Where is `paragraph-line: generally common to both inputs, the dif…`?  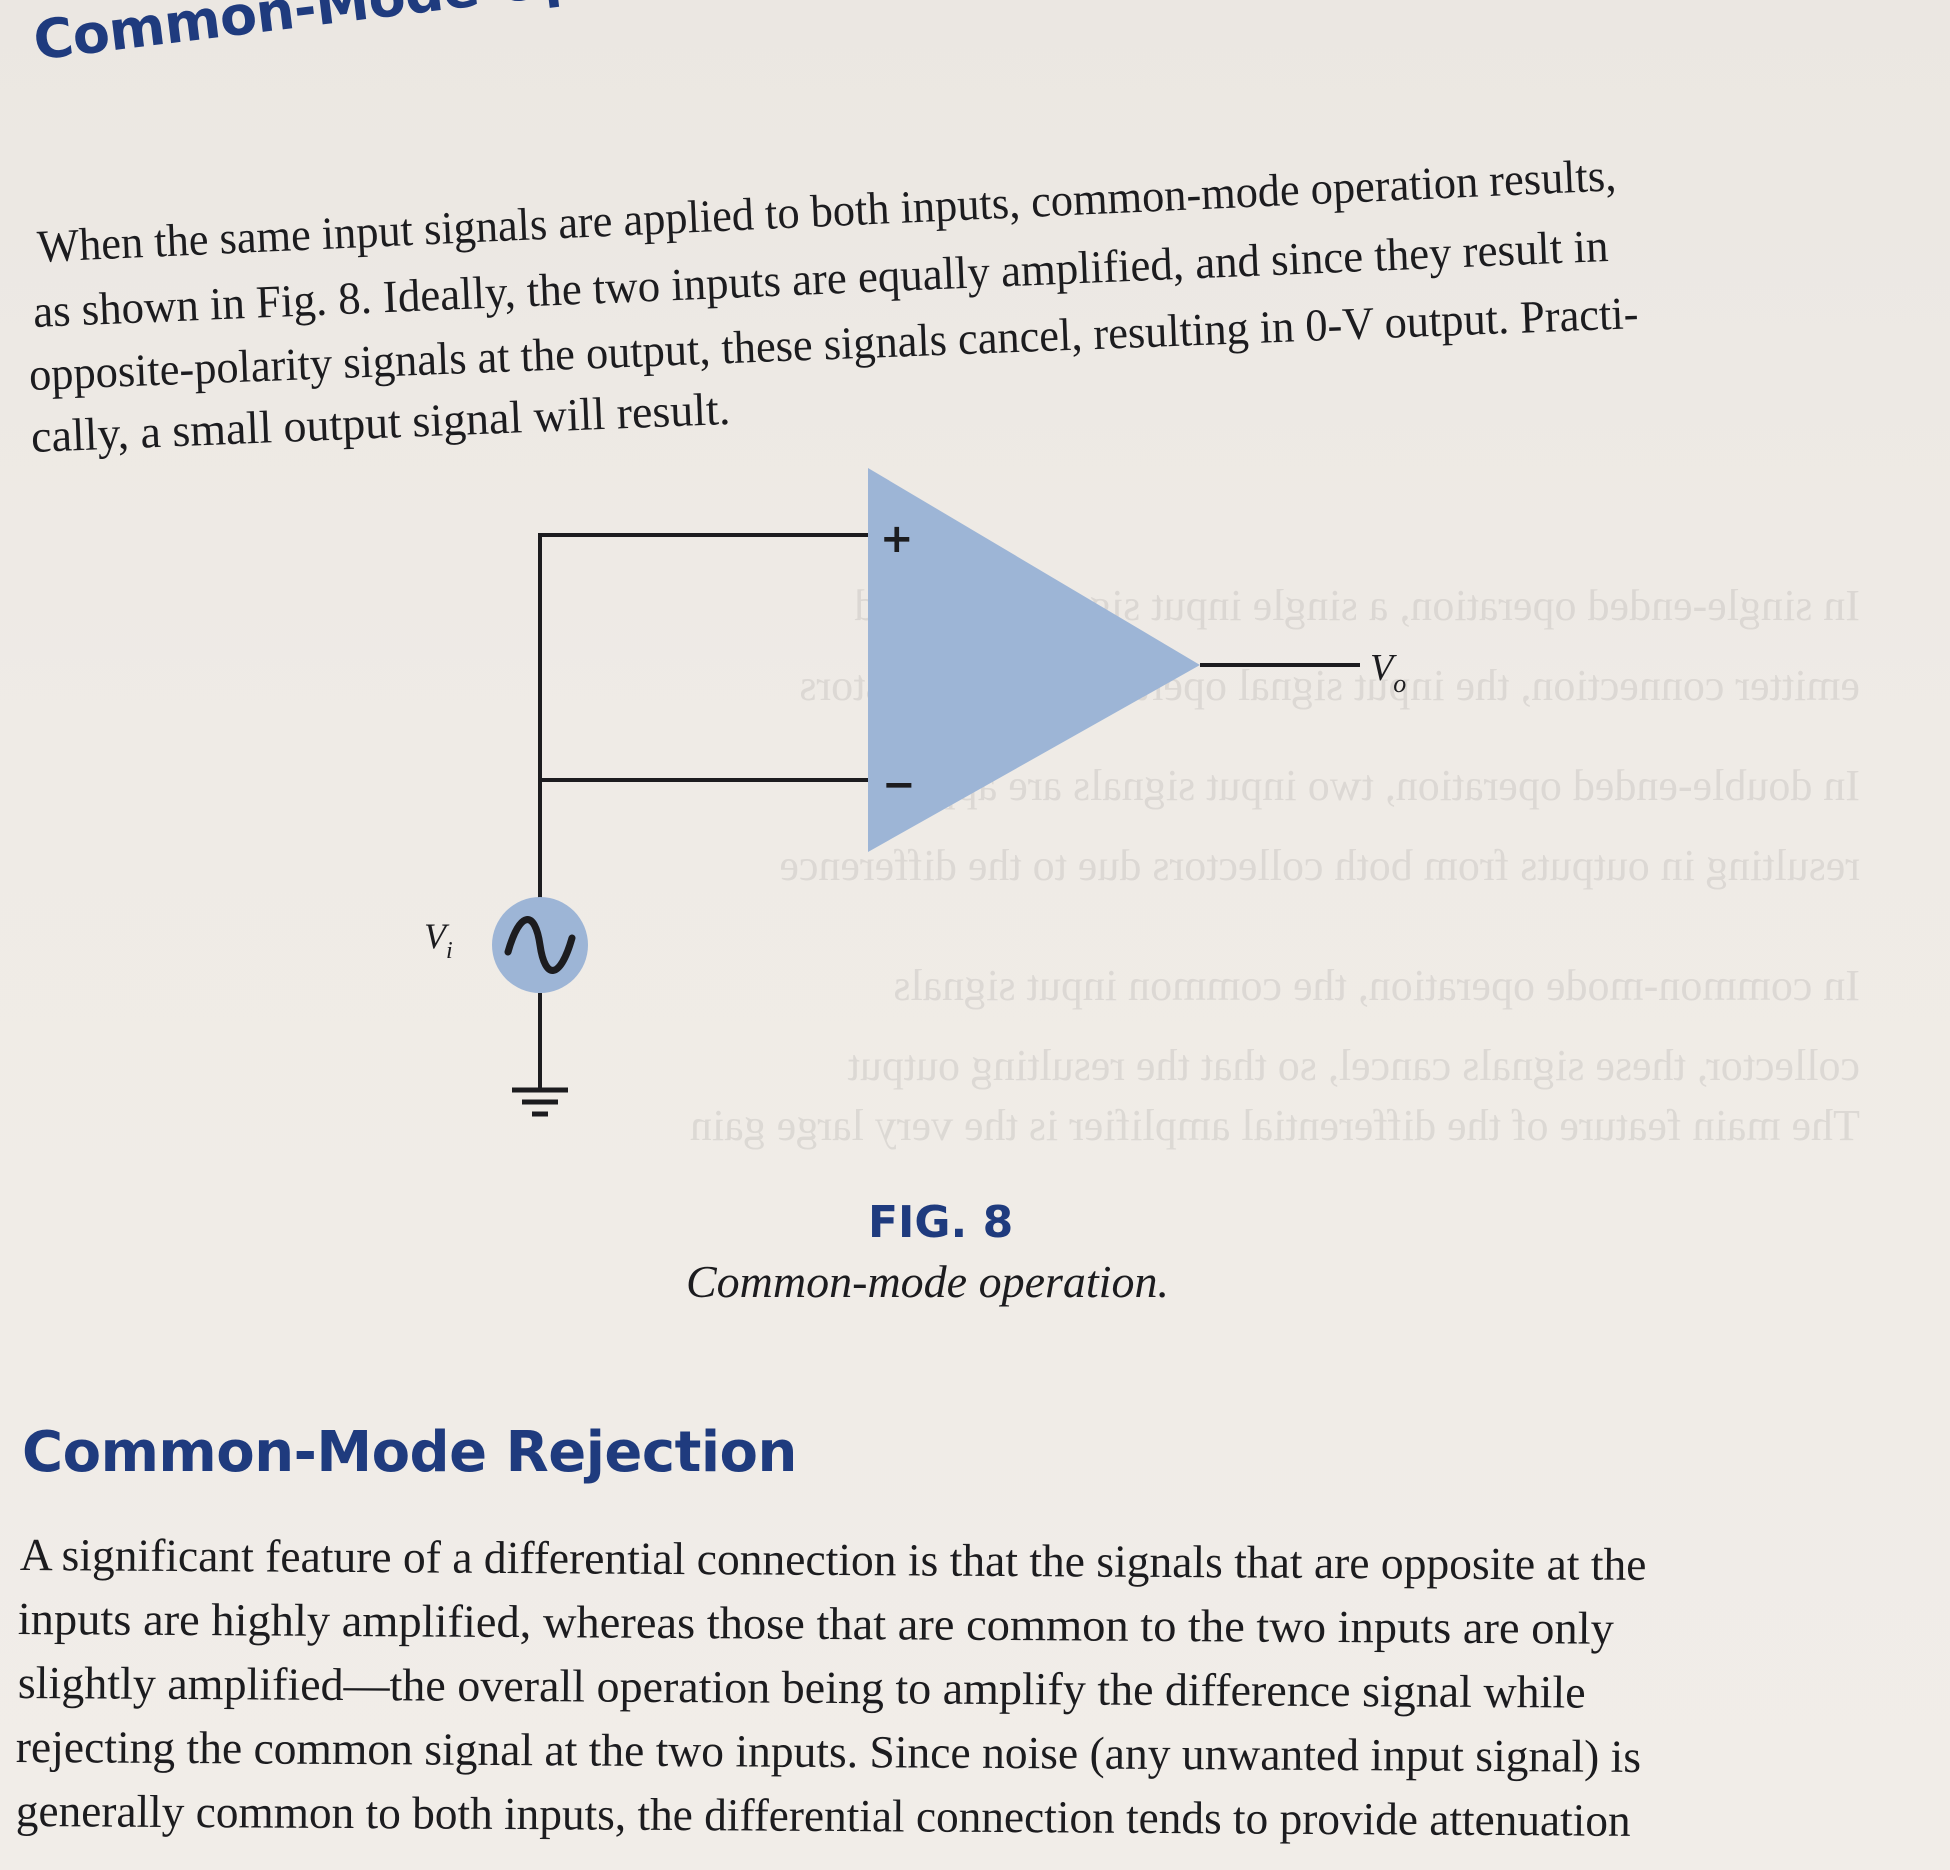
paragraph-line: generally common to both inputs, the dif… is located at coordinates (823, 1815).